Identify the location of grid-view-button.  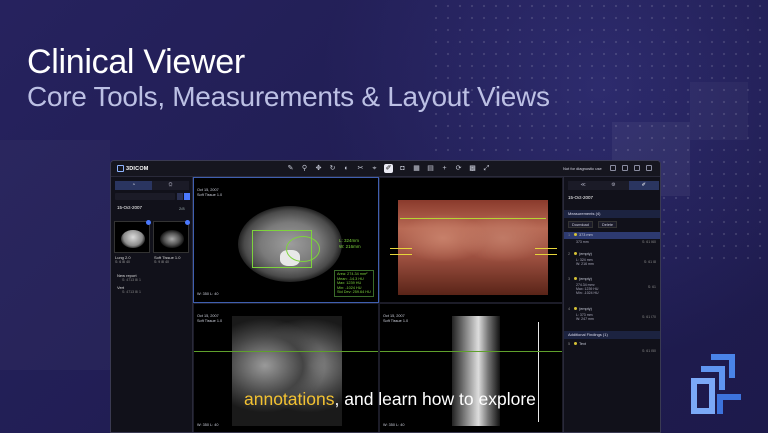
(187, 196).